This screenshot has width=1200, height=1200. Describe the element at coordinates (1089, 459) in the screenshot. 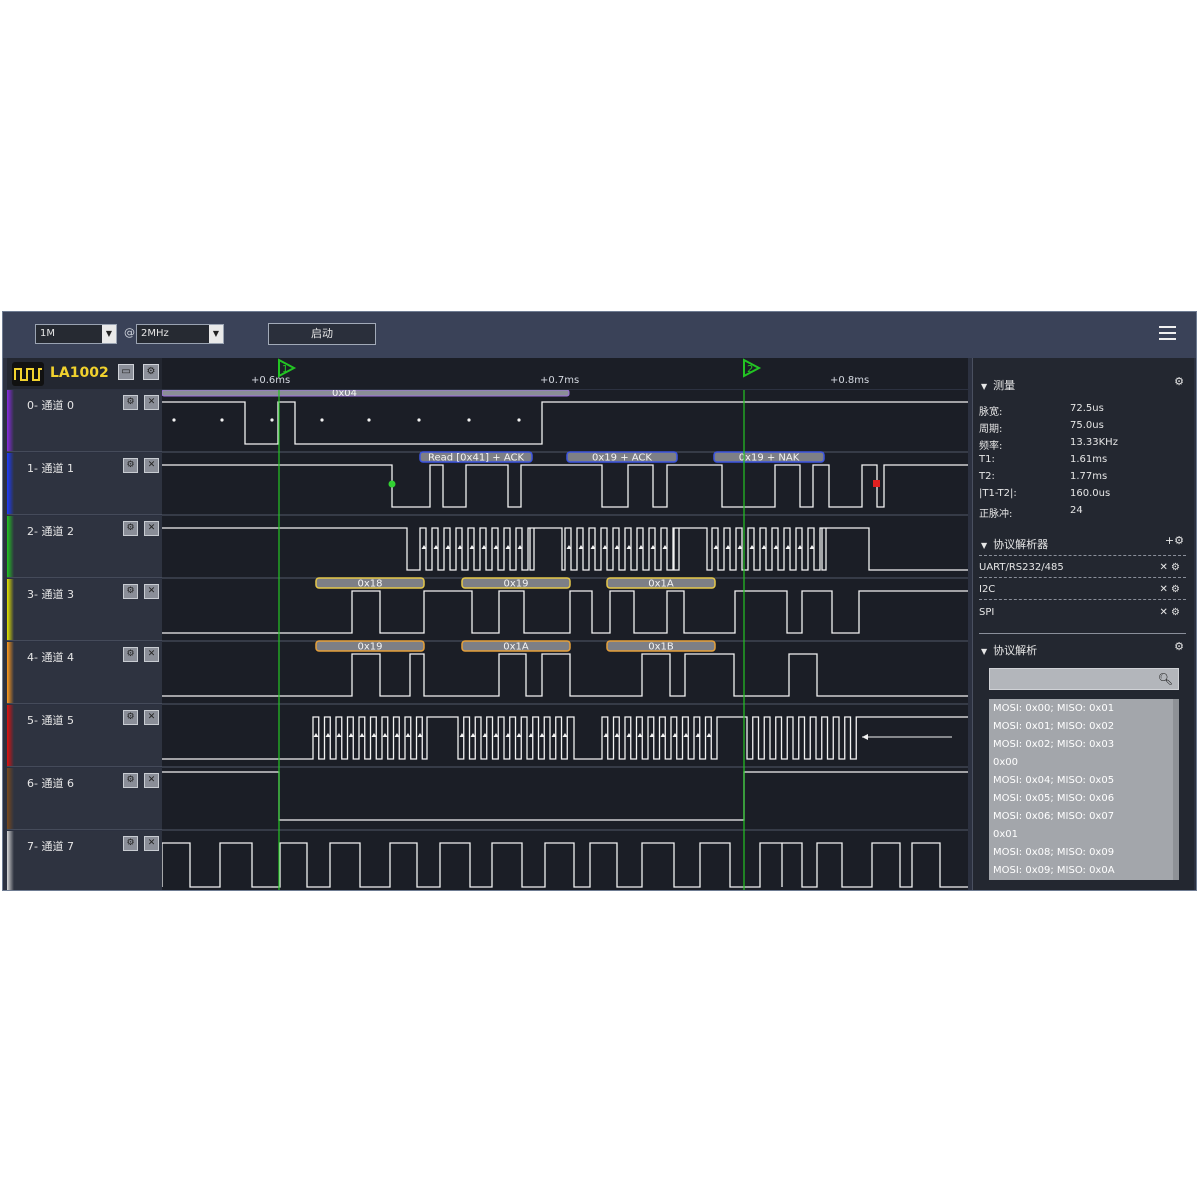

I see `measurement-value: 1.61ms` at that location.